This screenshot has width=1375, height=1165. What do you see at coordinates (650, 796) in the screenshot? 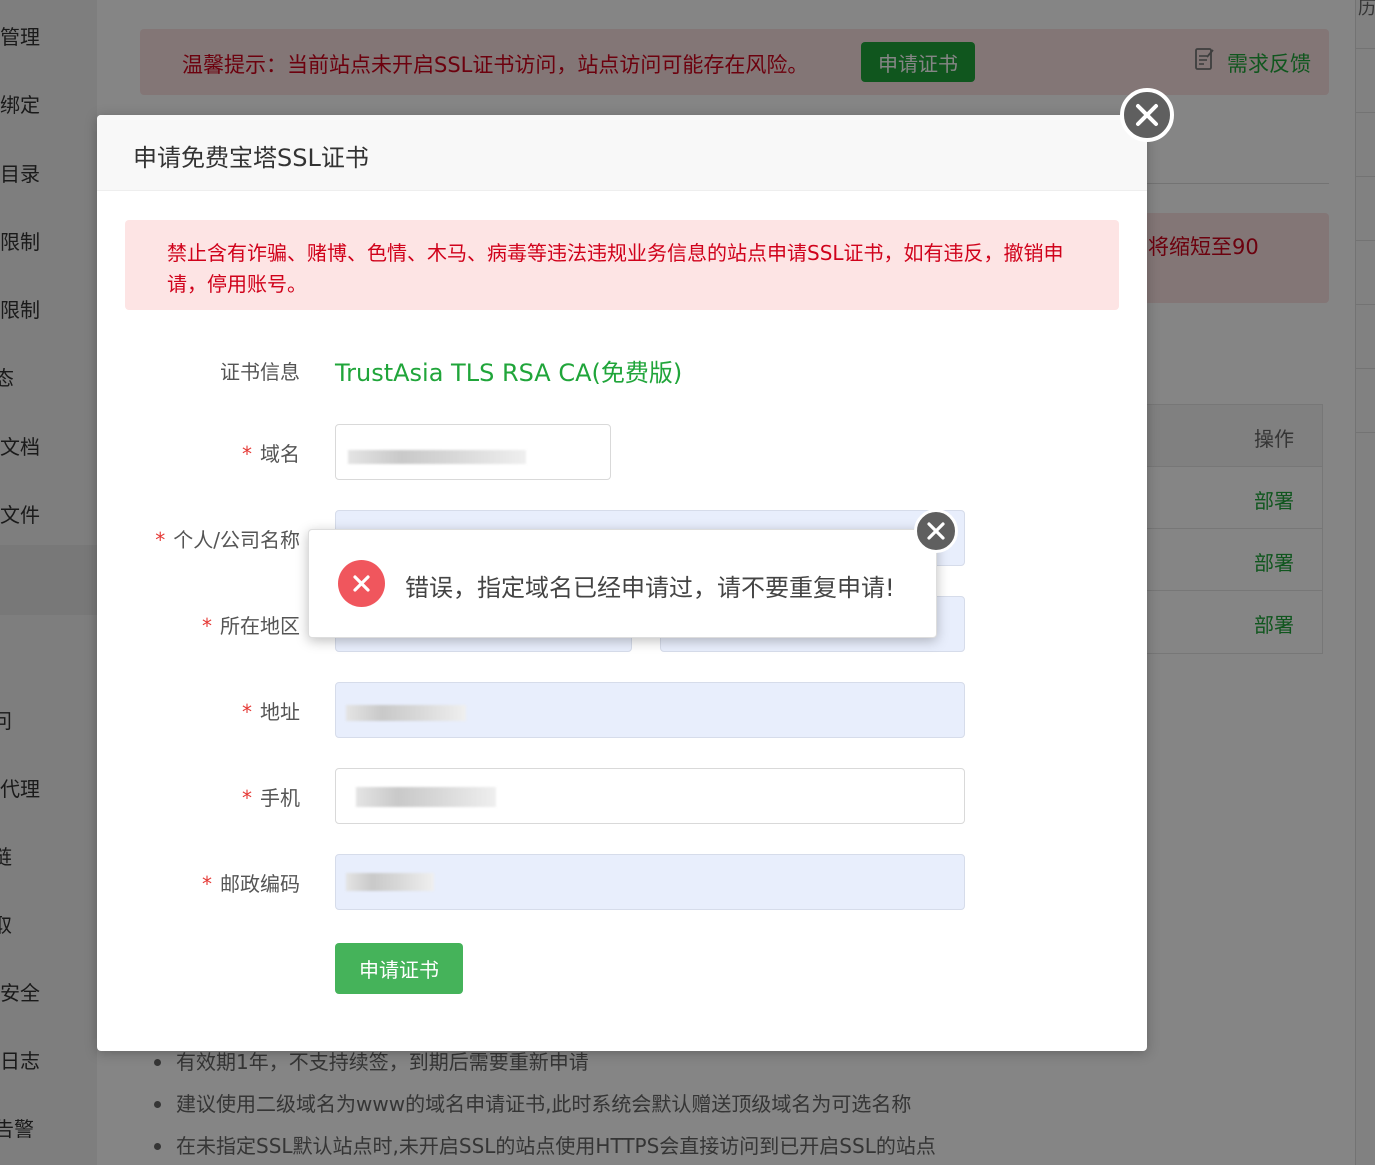
I see `phone-input` at bounding box center [650, 796].